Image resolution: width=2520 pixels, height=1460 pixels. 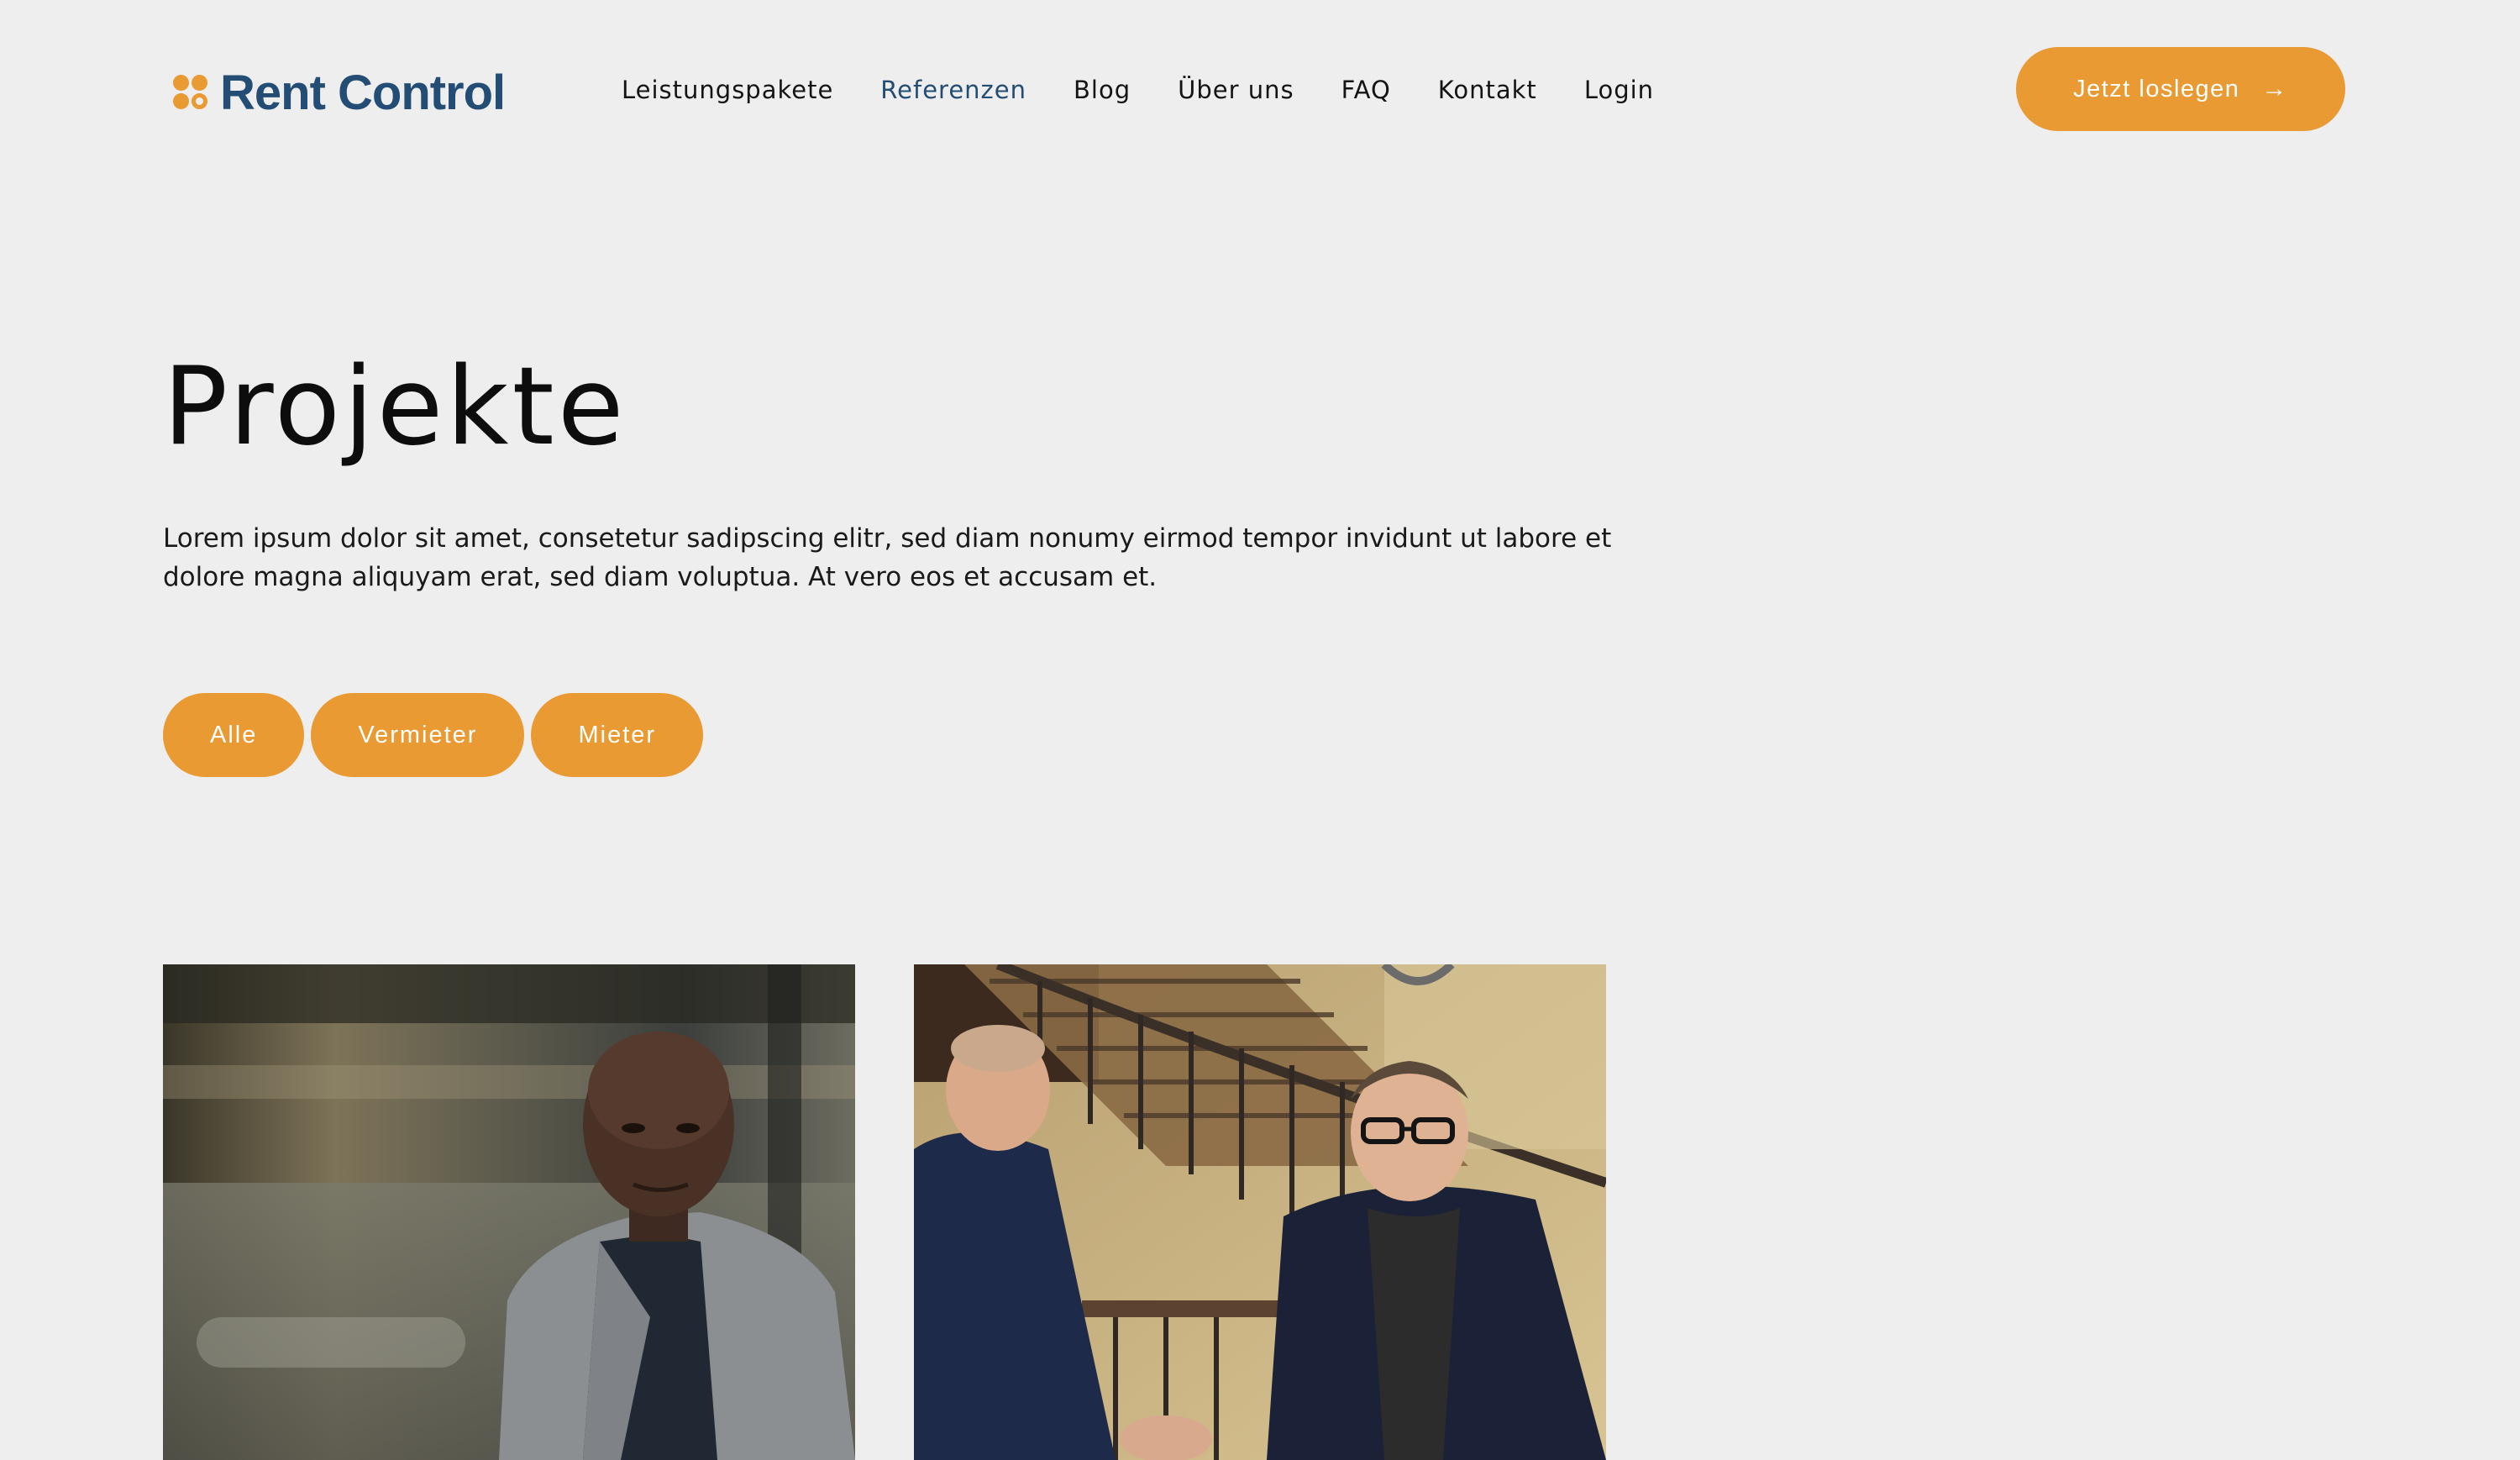 What do you see at coordinates (234, 735) in the screenshot?
I see `filter-all-button: Alle` at bounding box center [234, 735].